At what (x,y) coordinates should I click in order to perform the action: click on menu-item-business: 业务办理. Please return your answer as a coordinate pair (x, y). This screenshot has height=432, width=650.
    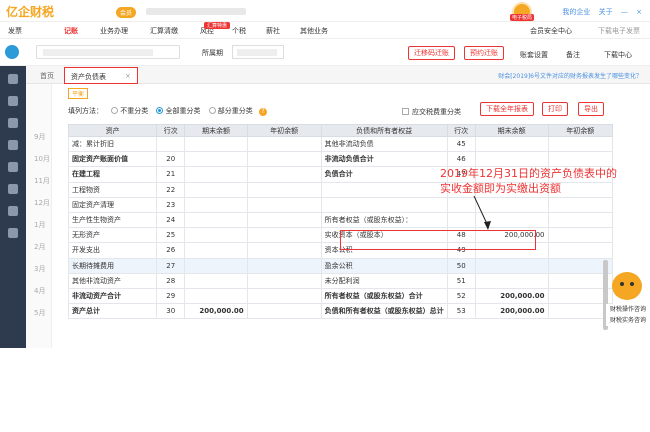
    Looking at the image, I should click on (114, 31).